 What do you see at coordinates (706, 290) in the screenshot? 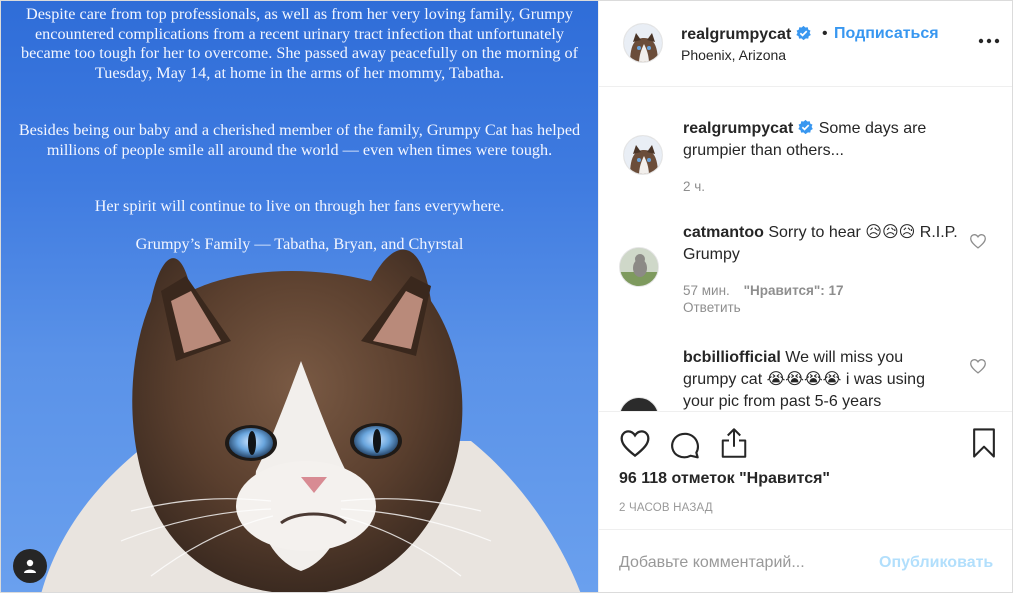
I see `comment-time: 57 мин.` at bounding box center [706, 290].